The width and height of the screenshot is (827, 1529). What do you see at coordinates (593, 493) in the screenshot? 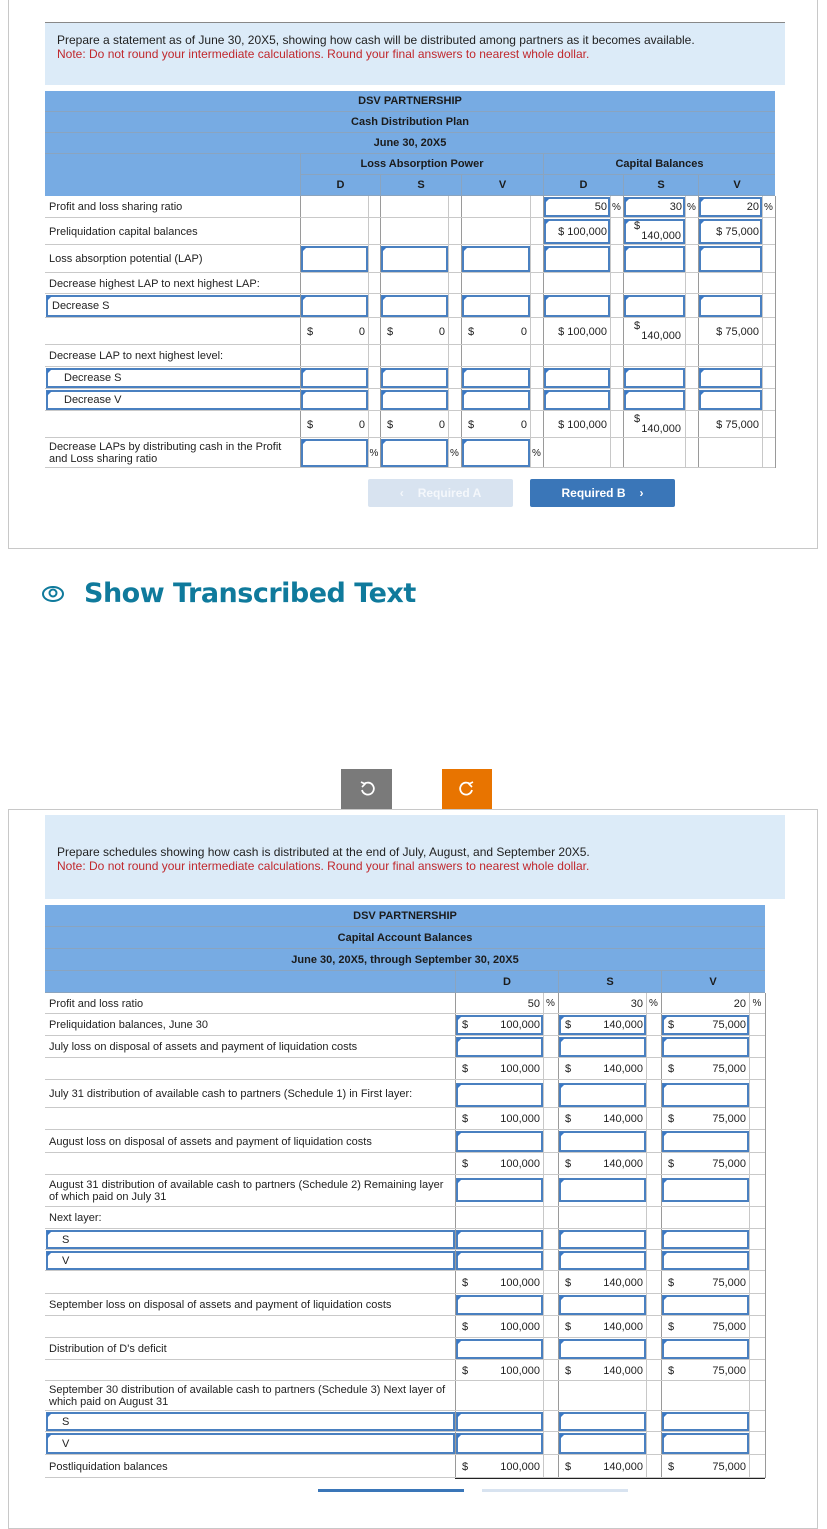
I see `required-b-label: Required B` at bounding box center [593, 493].